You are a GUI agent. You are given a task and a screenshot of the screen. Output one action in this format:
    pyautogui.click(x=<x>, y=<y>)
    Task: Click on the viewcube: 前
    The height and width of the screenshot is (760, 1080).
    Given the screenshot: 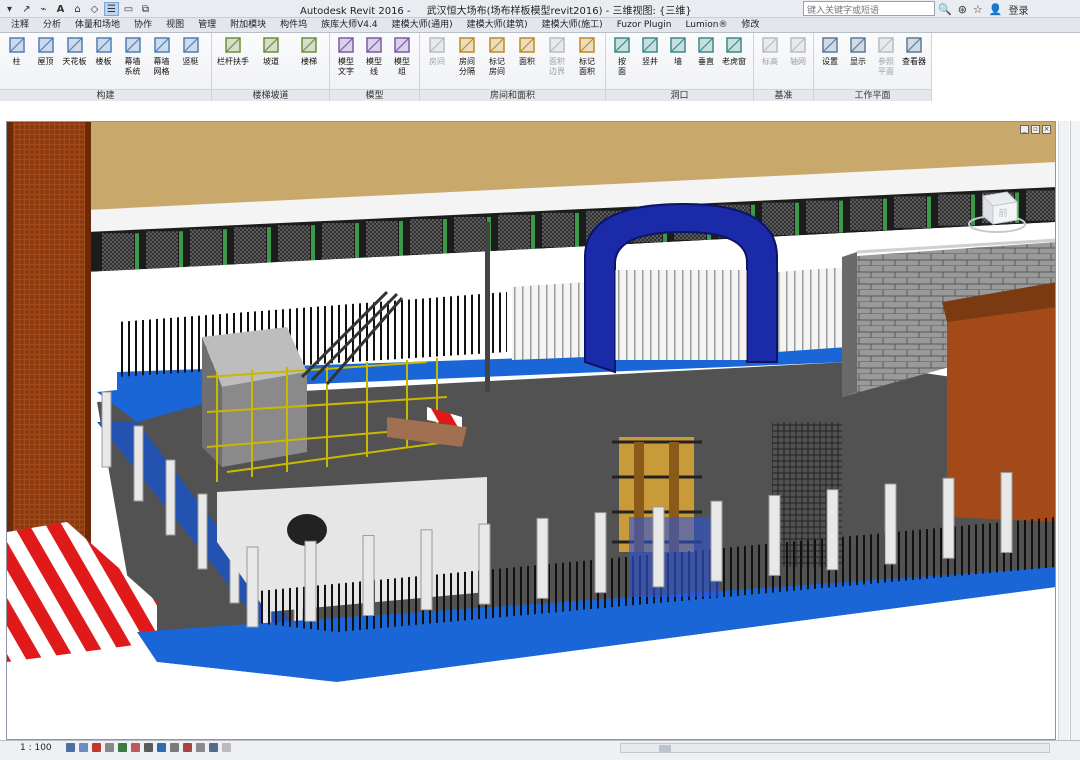 What is the action you would take?
    pyautogui.click(x=997, y=209)
    